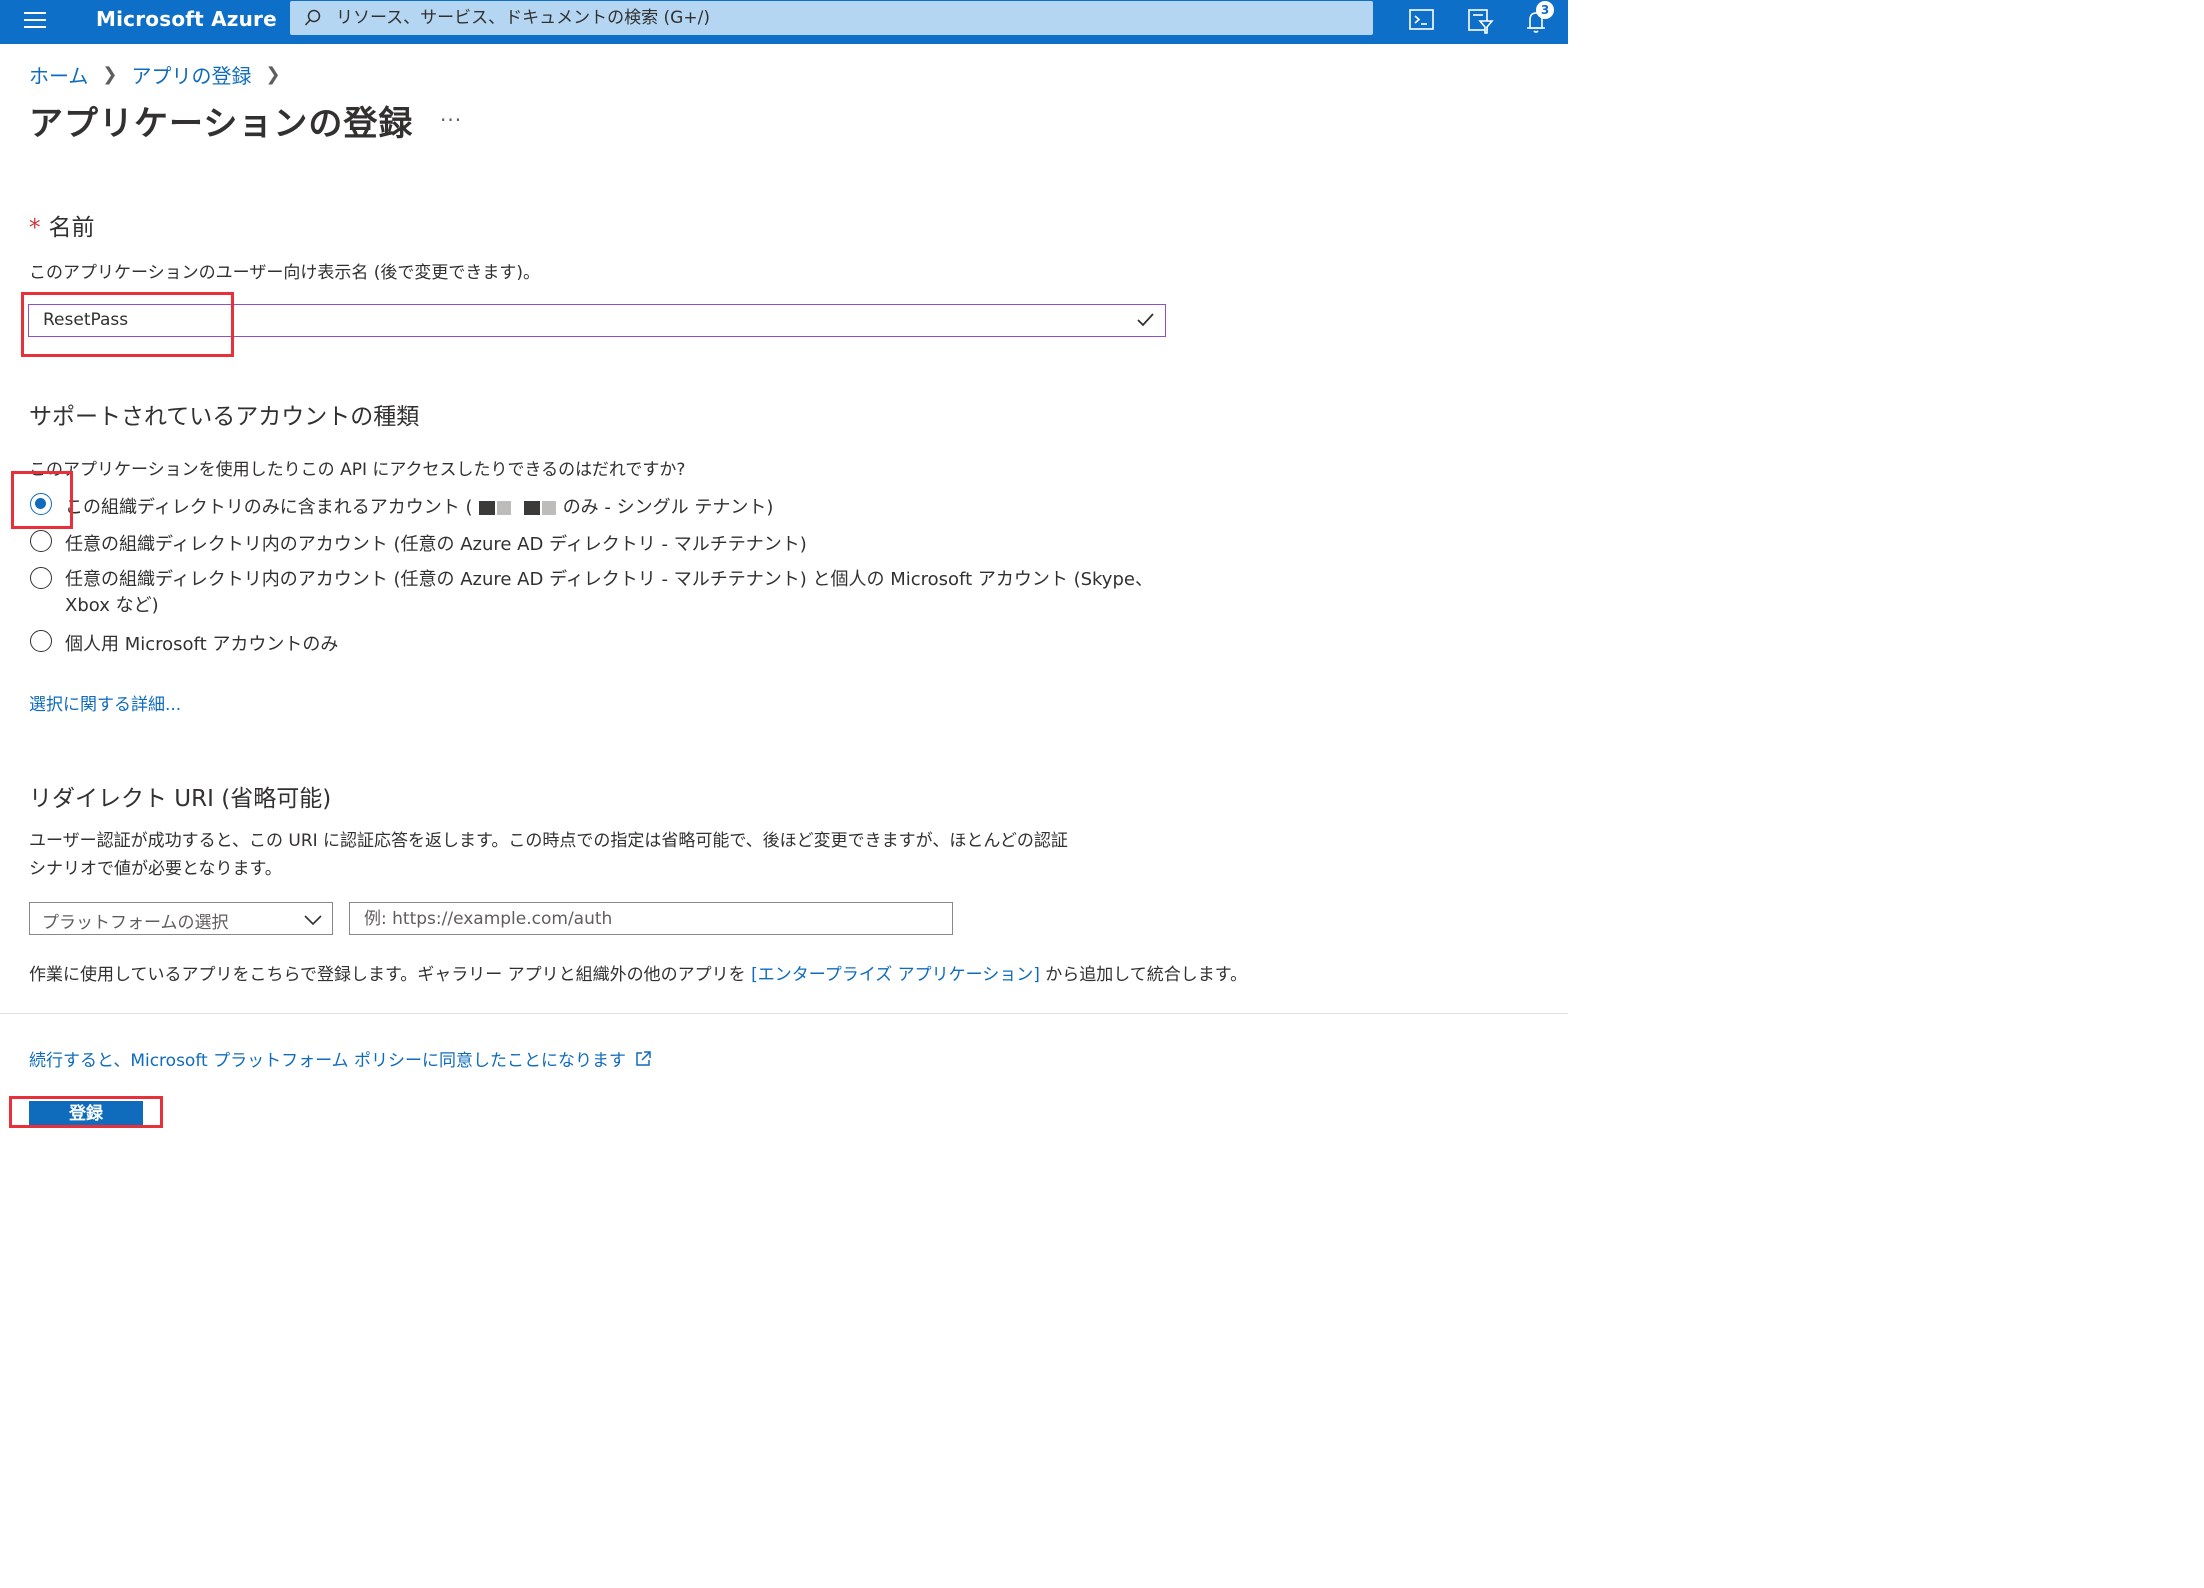 This screenshot has width=2204, height=1588. Describe the element at coordinates (313, 918) in the screenshot. I see `chevron-down-icon` at that location.